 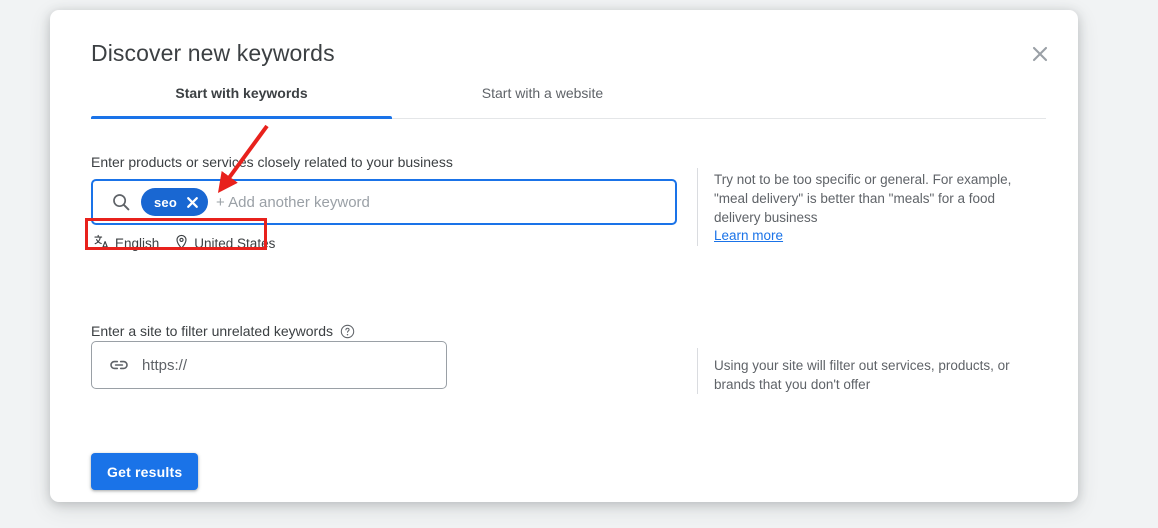 I want to click on translate-icon, so click(x=102, y=243).